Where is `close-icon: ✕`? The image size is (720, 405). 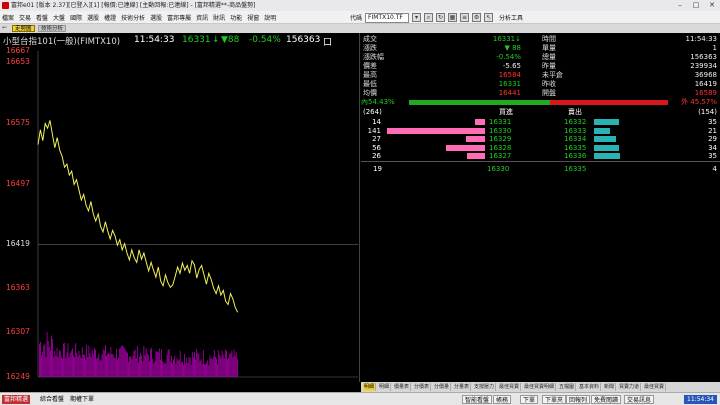 close-icon: ✕ is located at coordinates (712, 5).